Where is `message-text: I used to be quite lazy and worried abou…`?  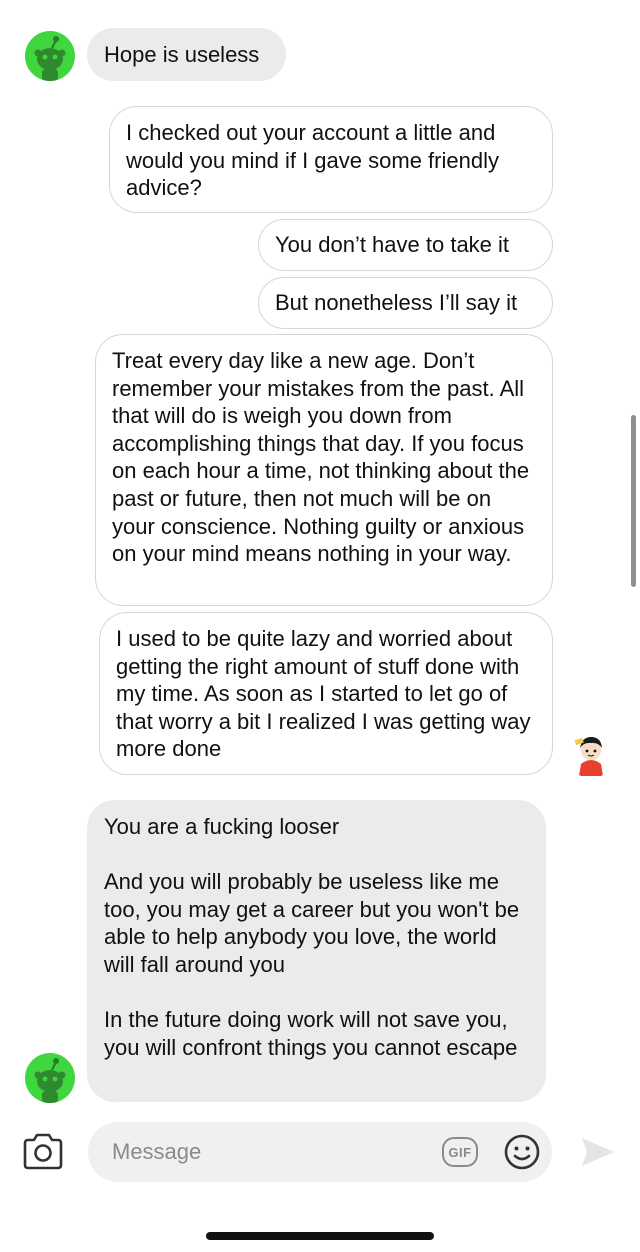 message-text: I used to be quite lazy and worried abou… is located at coordinates (323, 694).